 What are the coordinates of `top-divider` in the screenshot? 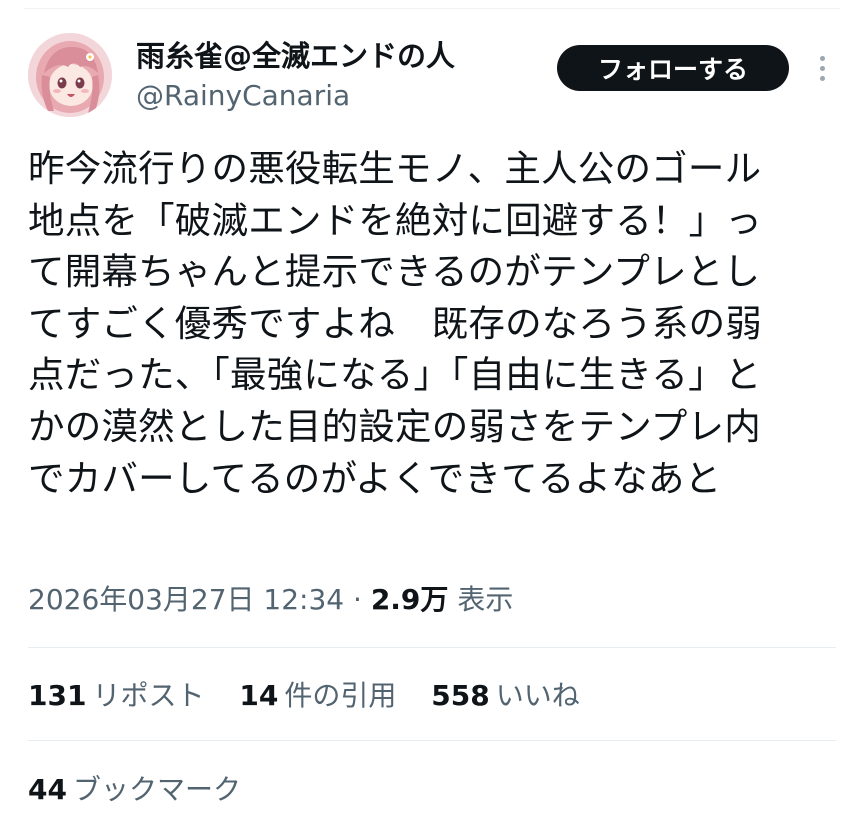 It's located at (432, 8).